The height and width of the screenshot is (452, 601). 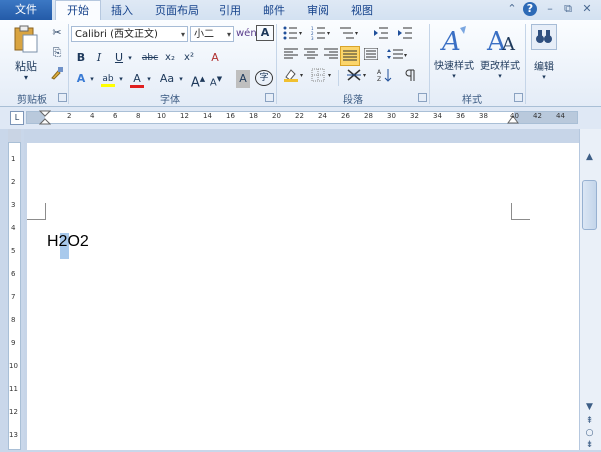 What do you see at coordinates (589, 205) in the screenshot?
I see `scrollbar-thumb` at bounding box center [589, 205].